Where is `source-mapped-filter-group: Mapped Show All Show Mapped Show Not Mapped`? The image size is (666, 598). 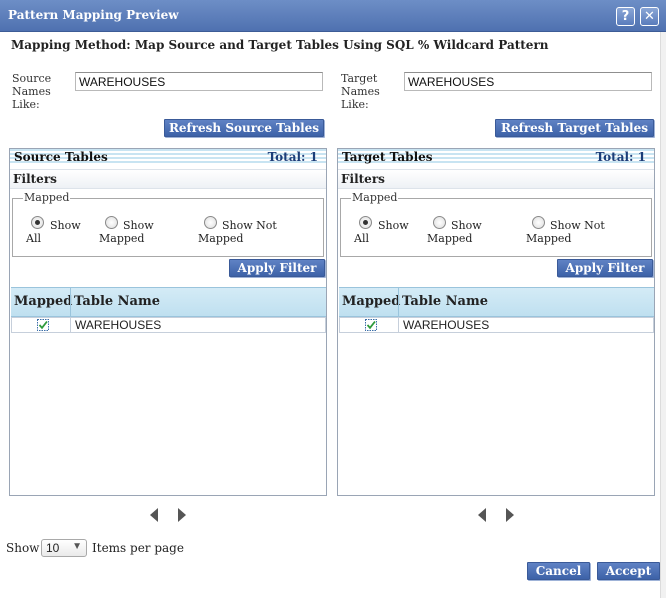 source-mapped-filter-group: Mapped Show All Show Mapped Show Not Mapped is located at coordinates (168, 224).